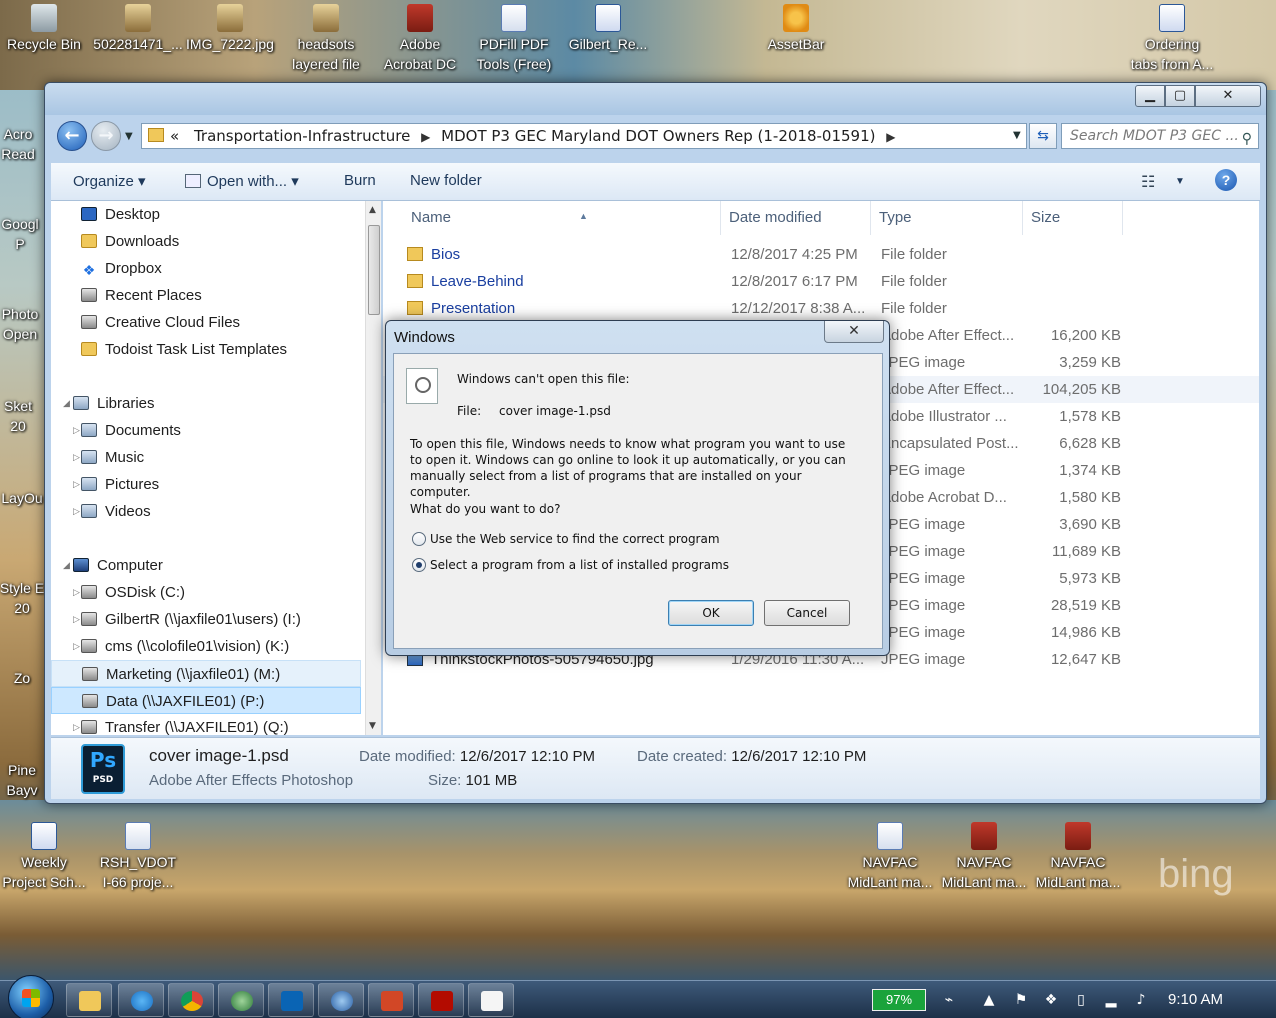  What do you see at coordinates (241, 1000) in the screenshot?
I see `taskbar-globe` at bounding box center [241, 1000].